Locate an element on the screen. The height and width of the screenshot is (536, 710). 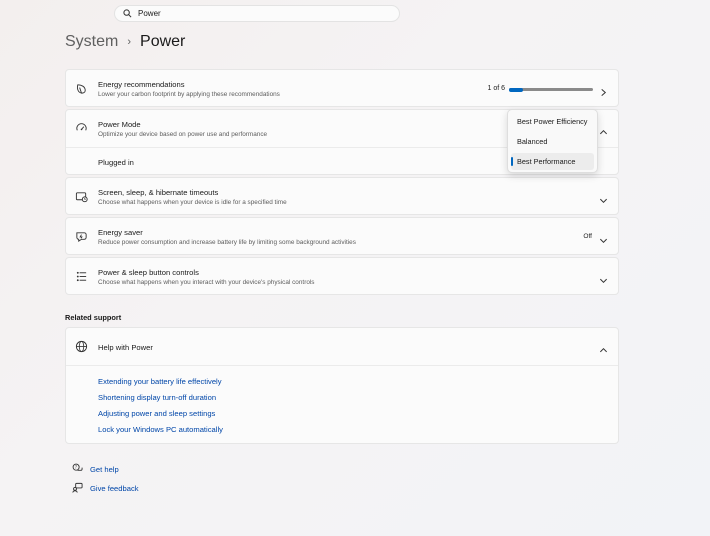
power-mode-option: Balanced is located at coordinates (552, 141).